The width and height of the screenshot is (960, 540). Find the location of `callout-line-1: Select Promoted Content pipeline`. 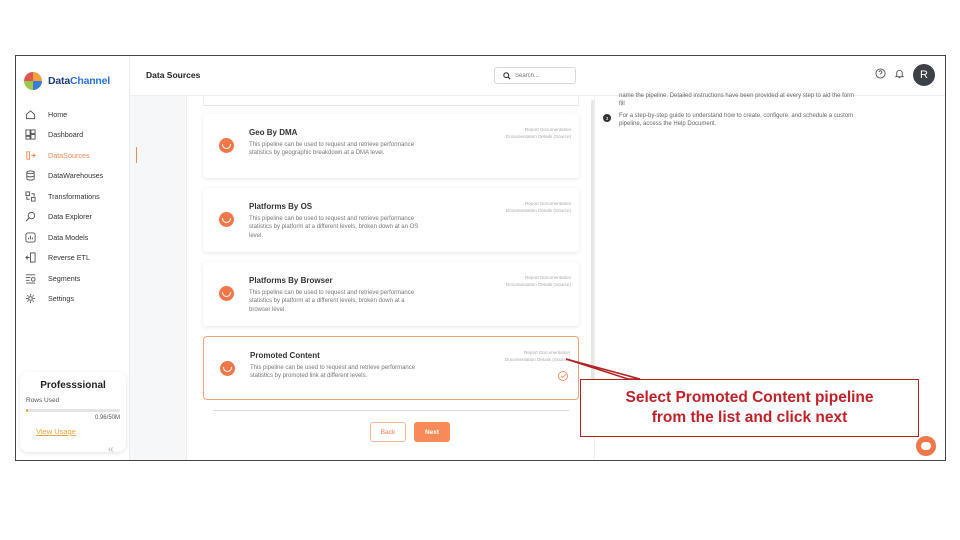

callout-line-1: Select Promoted Content pipeline is located at coordinates (749, 397).